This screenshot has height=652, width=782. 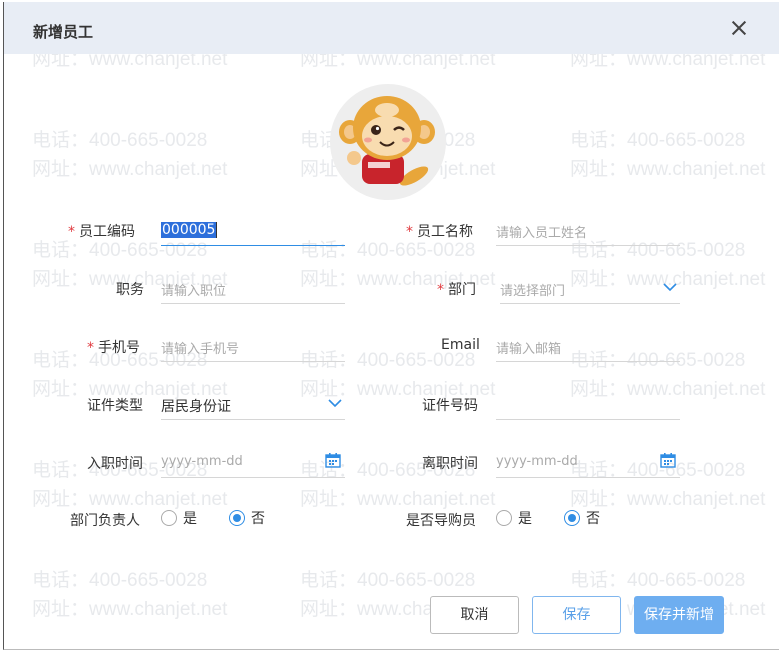 I want to click on close-icon, so click(x=739, y=28).